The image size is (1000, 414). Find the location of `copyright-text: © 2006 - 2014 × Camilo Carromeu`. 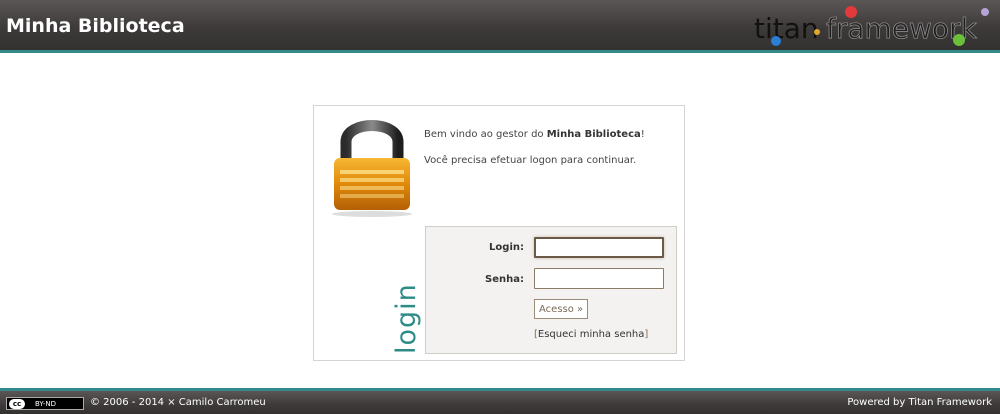

copyright-text: © 2006 - 2014 × Camilo Carromeu is located at coordinates (178, 402).